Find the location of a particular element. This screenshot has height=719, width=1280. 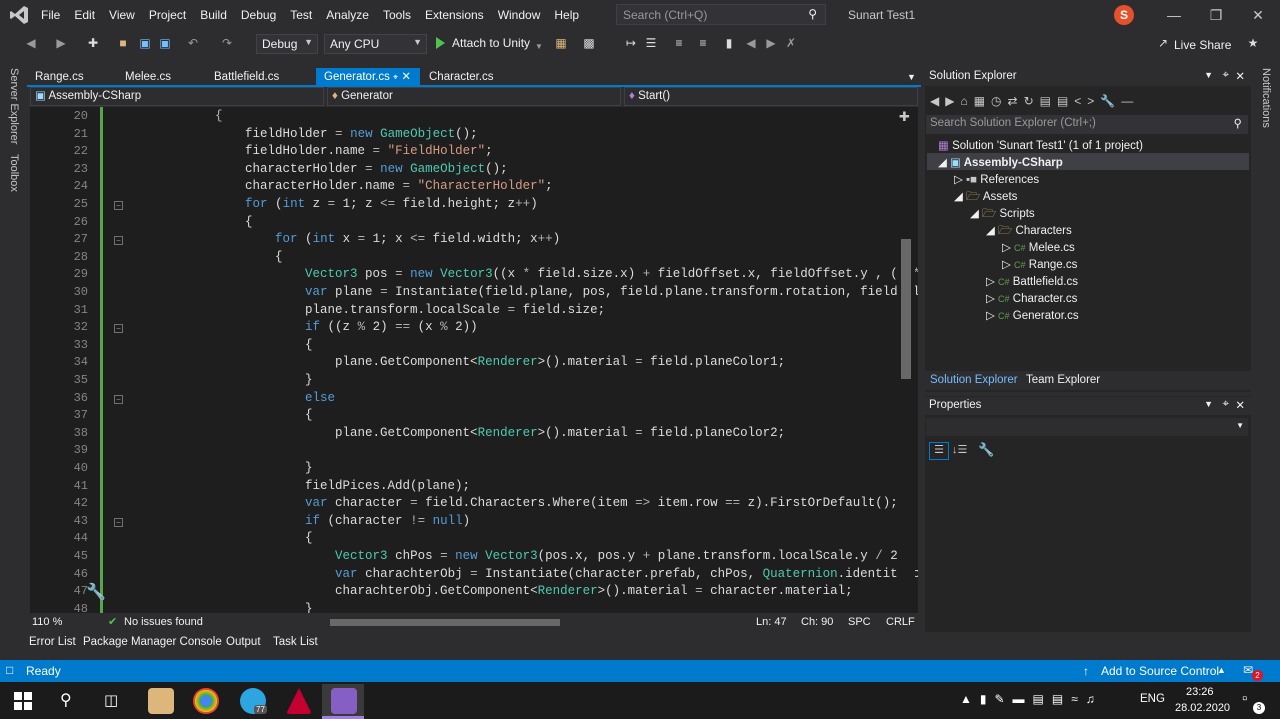

live-share-button: Live Share is located at coordinates (1202, 45).